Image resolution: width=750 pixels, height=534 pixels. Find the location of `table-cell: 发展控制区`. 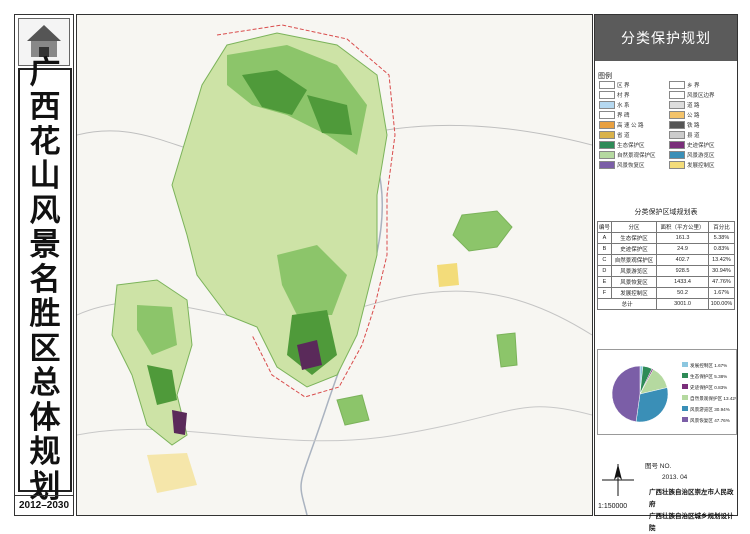

table-cell: 发展控制区 is located at coordinates (634, 293).